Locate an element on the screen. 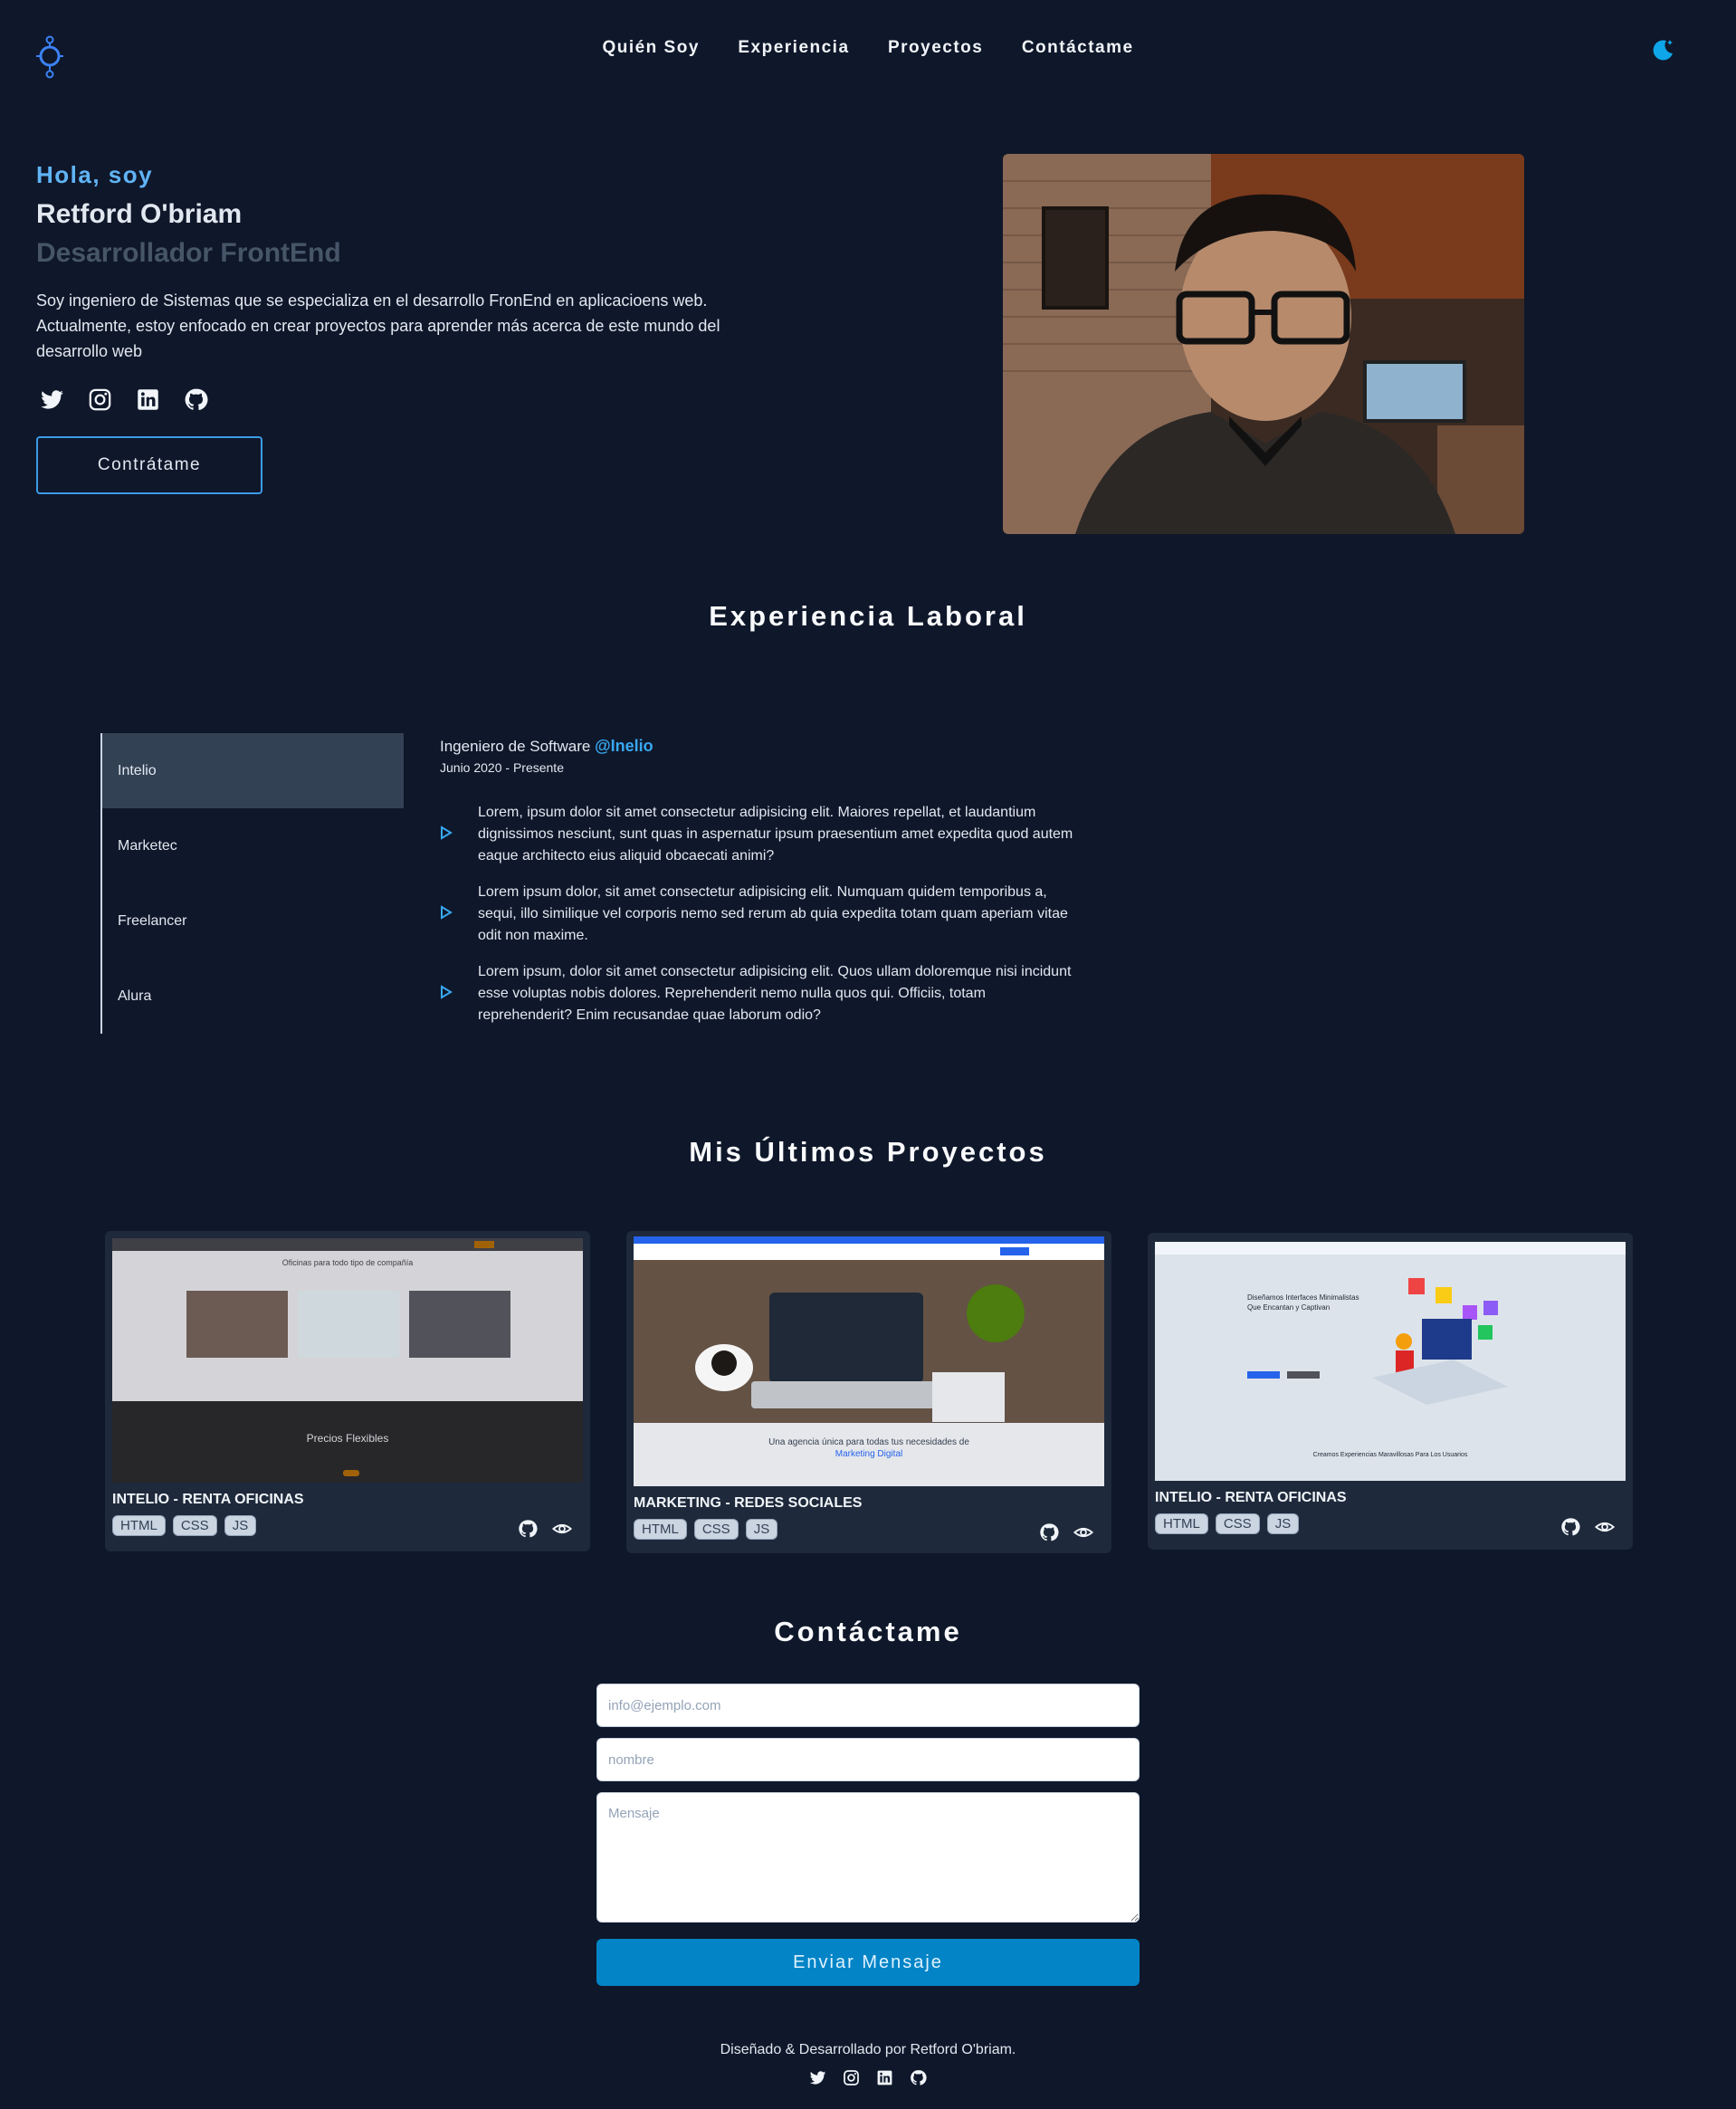  profile-photo is located at coordinates (1263, 344).